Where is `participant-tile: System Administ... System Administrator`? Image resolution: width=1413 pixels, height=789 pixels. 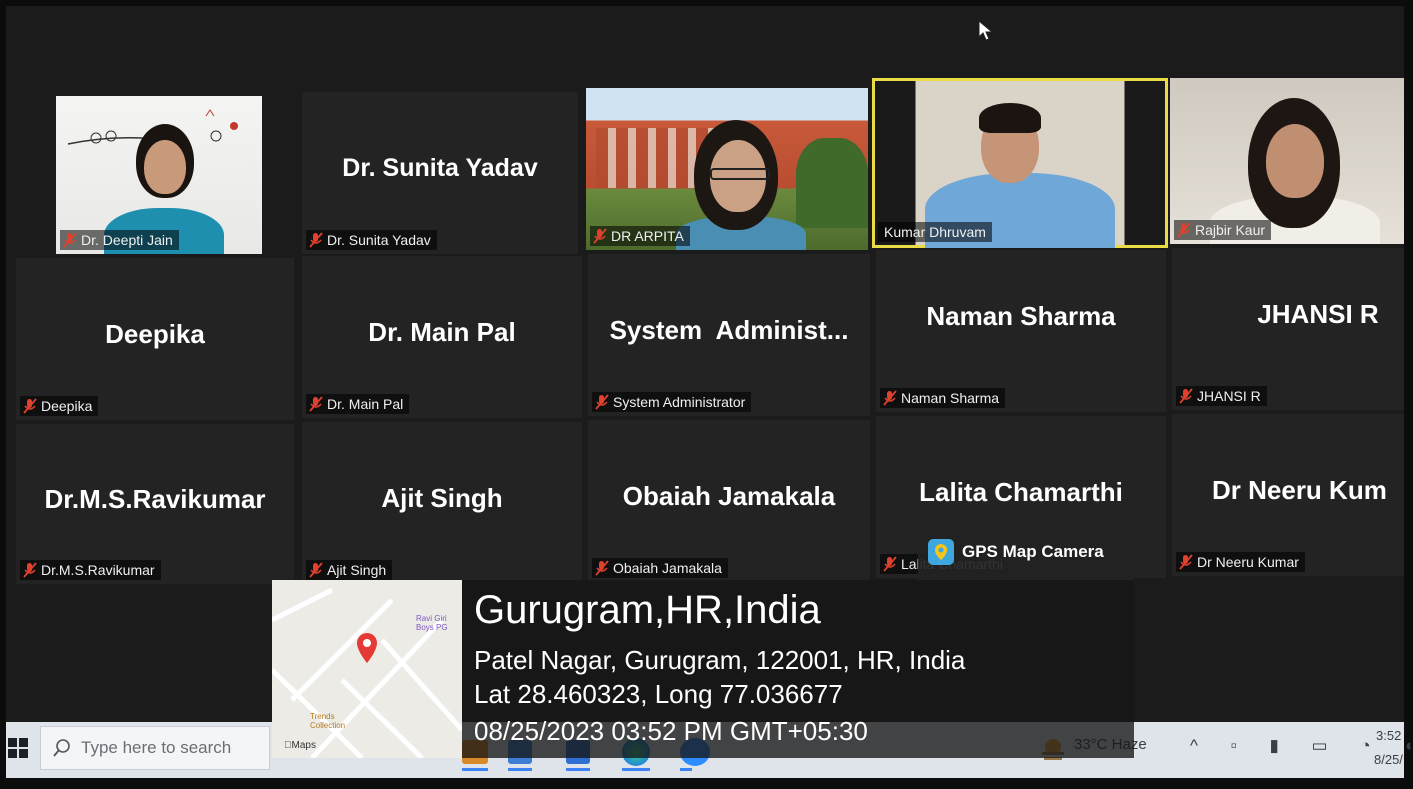
participant-tile: System Administ... System Administrator is located at coordinates (729, 335).